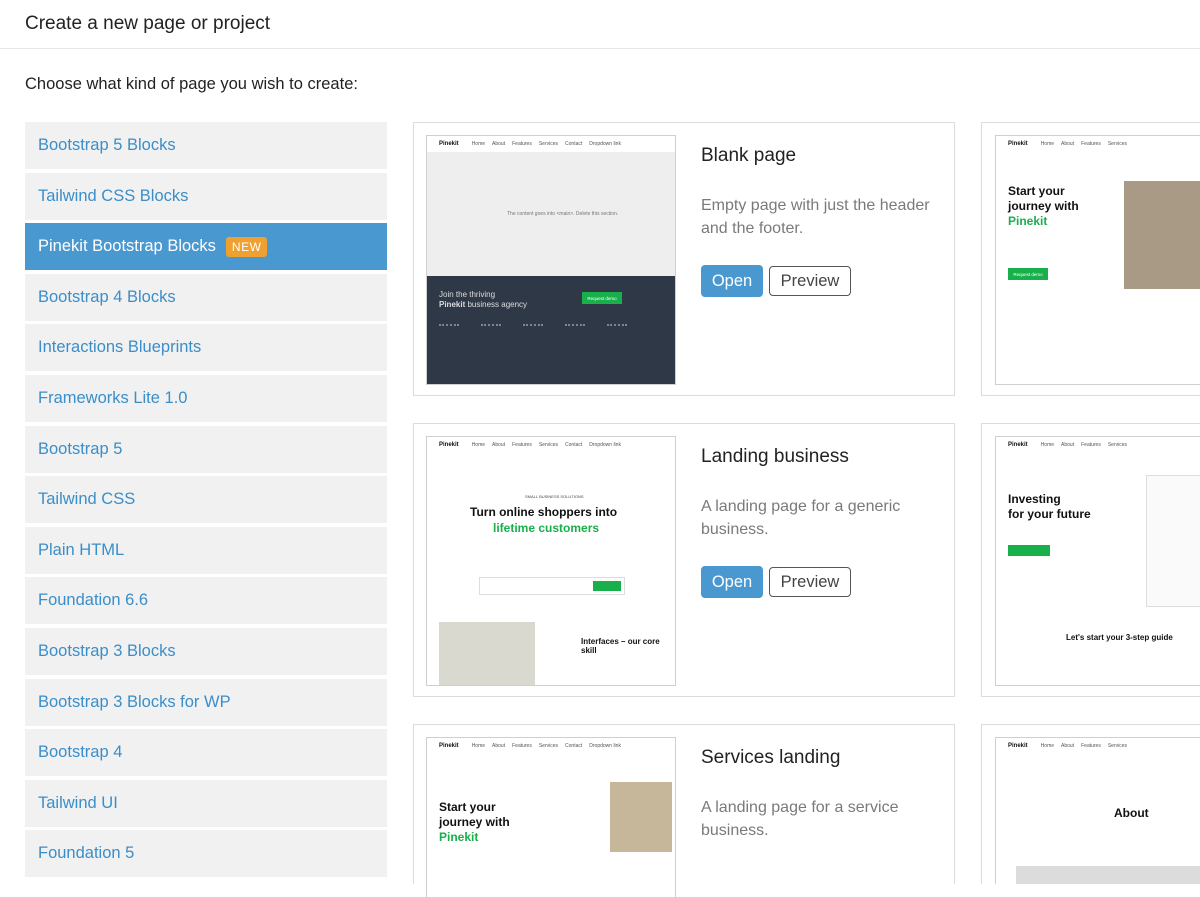 This screenshot has width=1200, height=897. I want to click on sidebar-item-bootstrap-5: Bootstrap 5, so click(206, 449).